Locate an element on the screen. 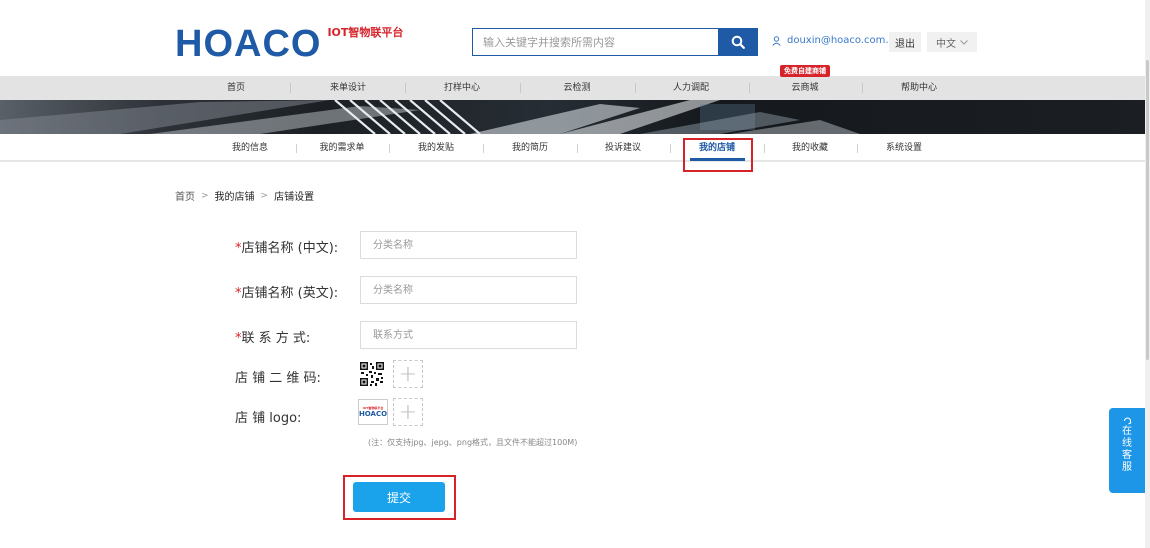 The width and height of the screenshot is (1150, 548). service-label-char: 服 is located at coordinates (1127, 467).